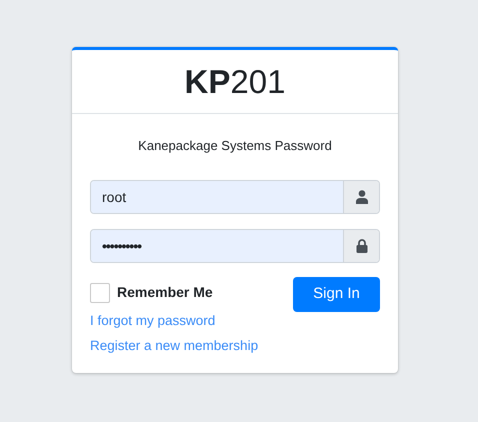 The width and height of the screenshot is (478, 422). Describe the element at coordinates (336, 294) in the screenshot. I see `sign-in-button: Sign In` at that location.